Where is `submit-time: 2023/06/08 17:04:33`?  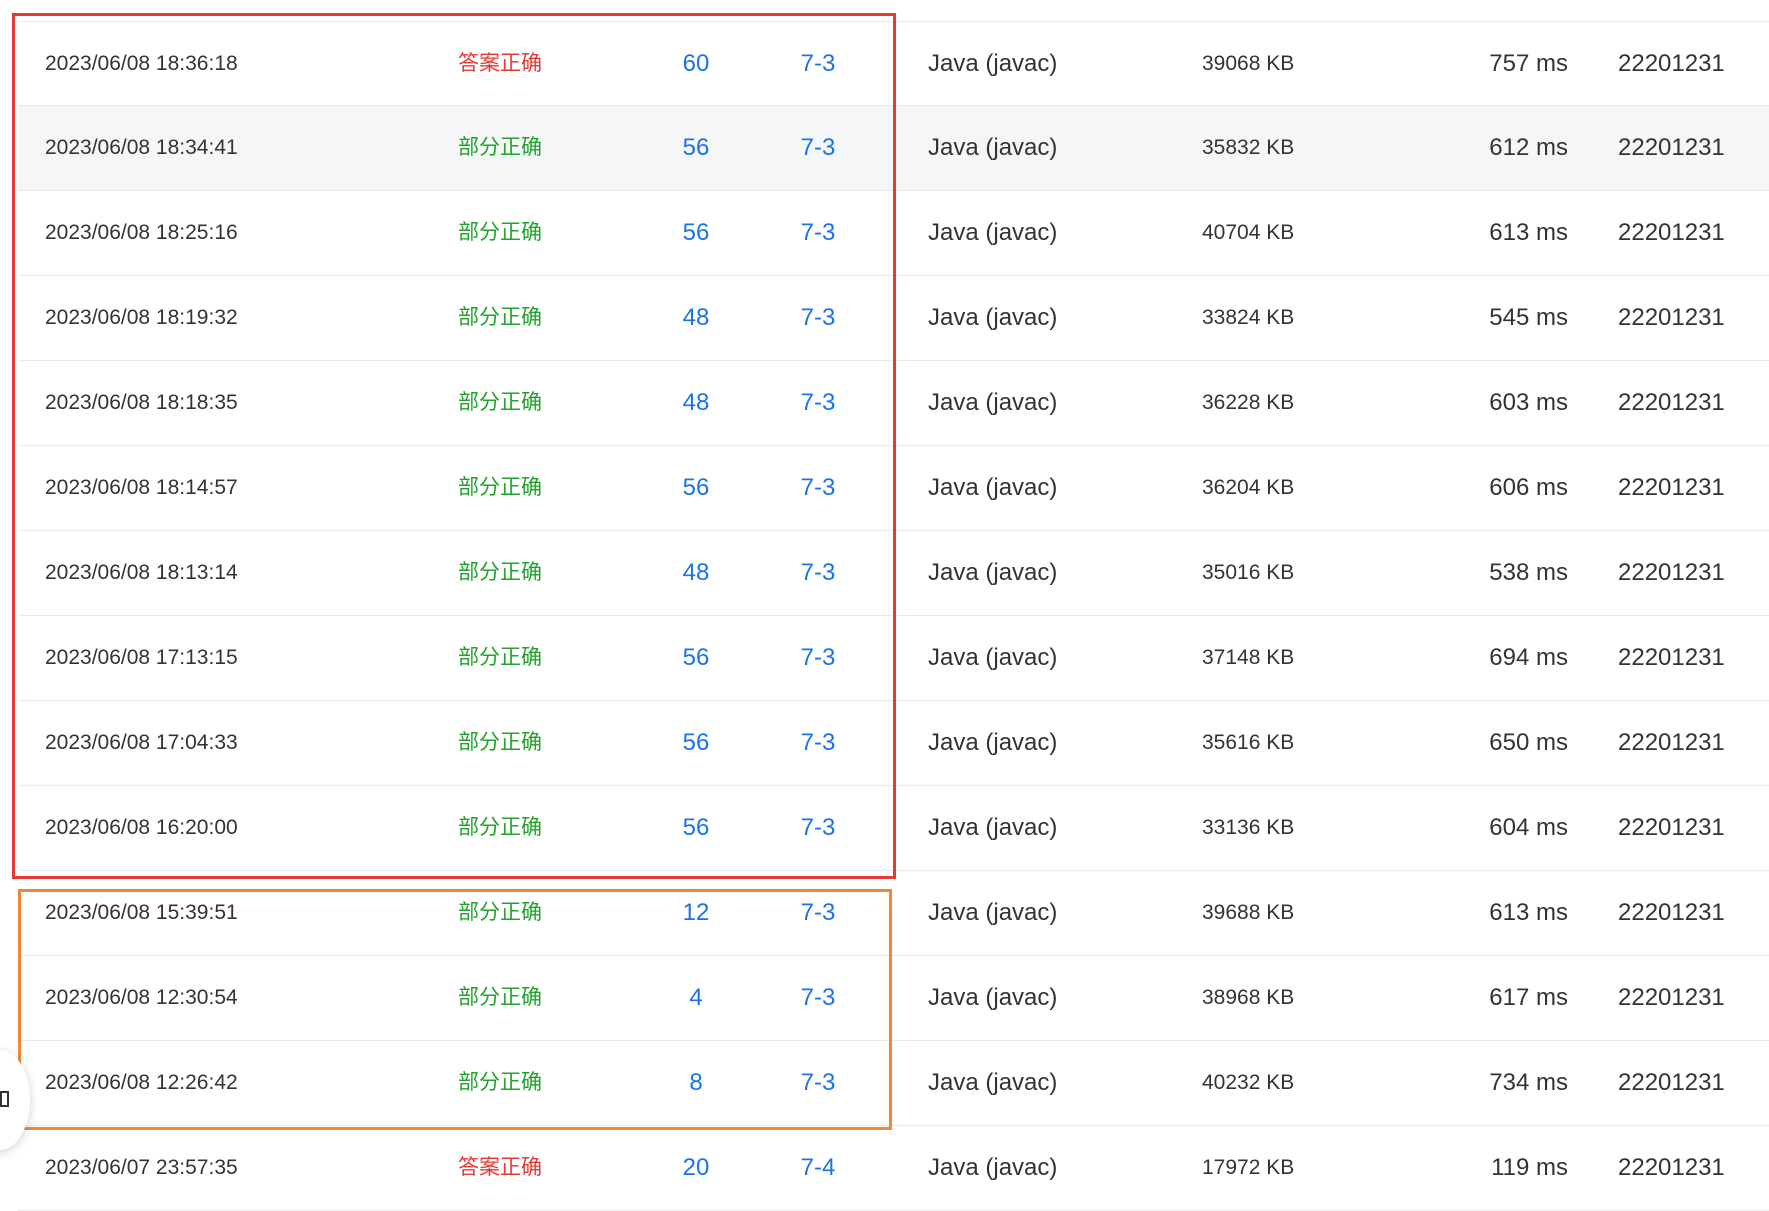
submit-time: 2023/06/08 17:04:33 is located at coordinates (141, 742).